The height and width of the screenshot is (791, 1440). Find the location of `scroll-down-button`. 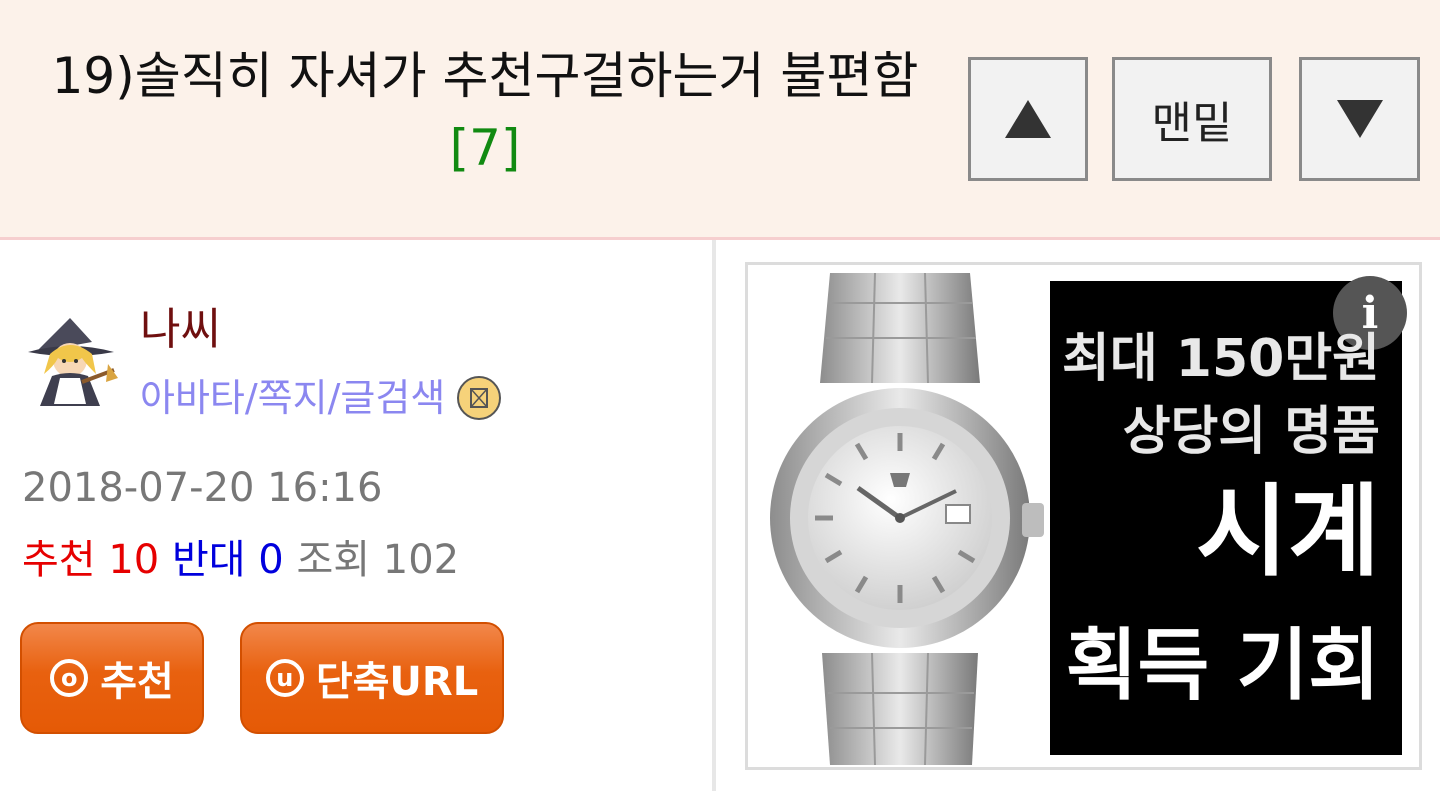

scroll-down-button is located at coordinates (1359, 119).